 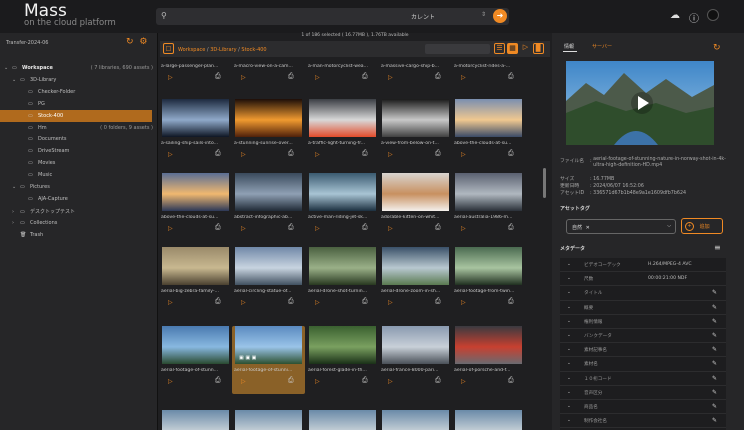 What do you see at coordinates (640, 103) in the screenshot?
I see `video-preview` at bounding box center [640, 103].